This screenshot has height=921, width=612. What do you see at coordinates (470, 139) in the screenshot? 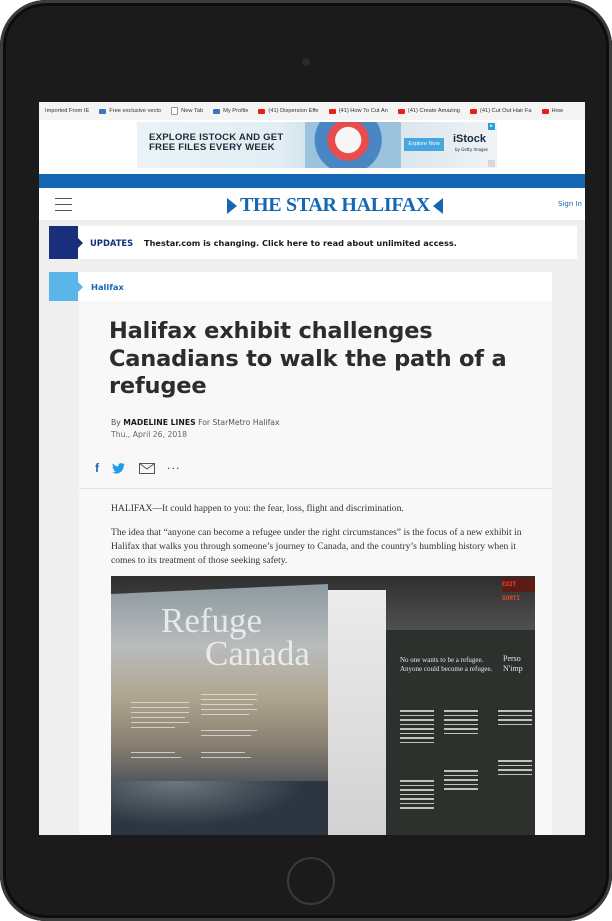
I see `istock-logo: iStock` at bounding box center [470, 139].